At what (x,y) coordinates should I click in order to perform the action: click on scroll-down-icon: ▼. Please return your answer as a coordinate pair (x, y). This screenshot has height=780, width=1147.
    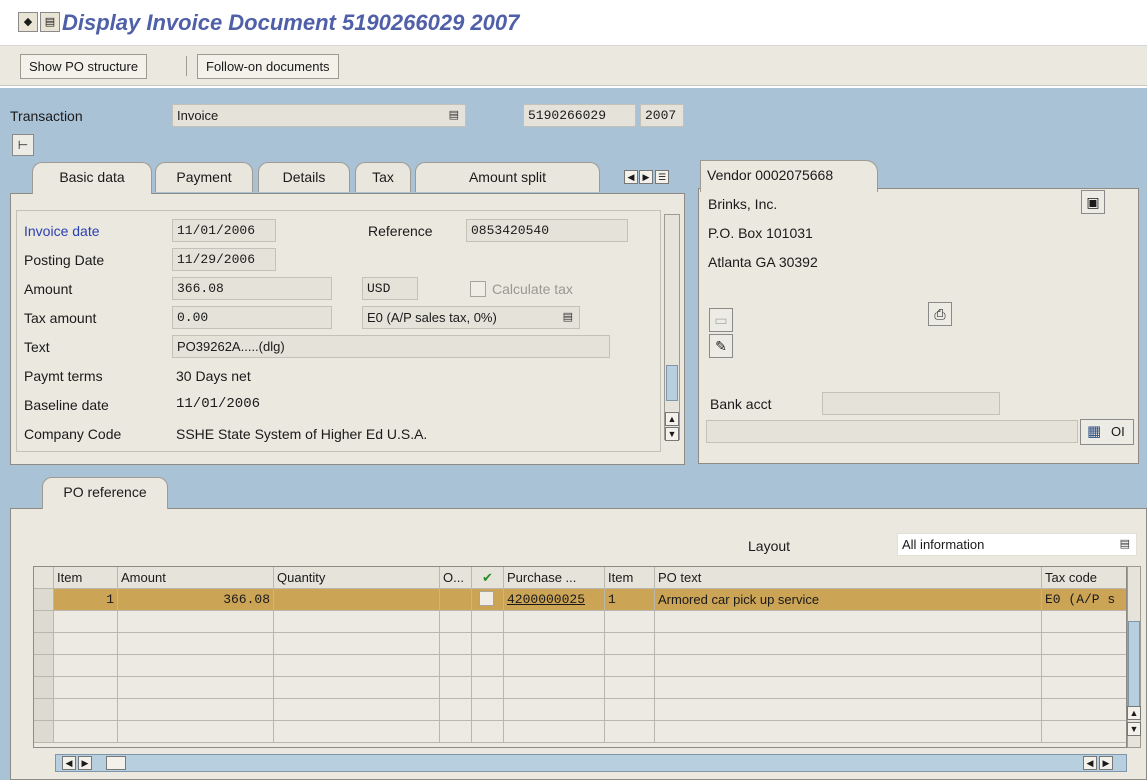
    Looking at the image, I should click on (672, 434).